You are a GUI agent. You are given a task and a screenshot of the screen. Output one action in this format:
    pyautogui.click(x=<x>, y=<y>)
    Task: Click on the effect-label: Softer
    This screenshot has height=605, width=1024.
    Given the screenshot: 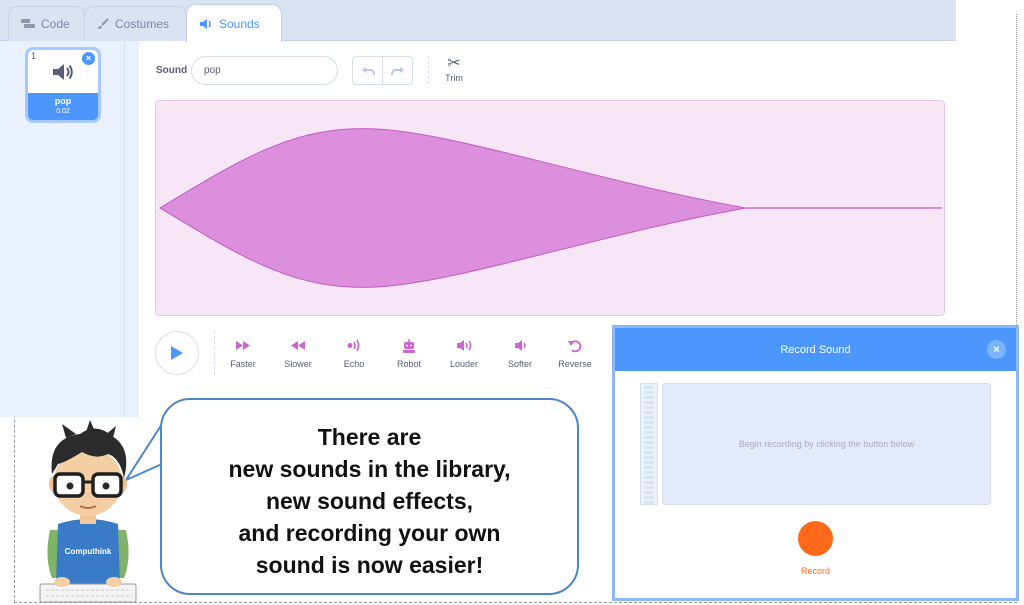 What is the action you would take?
    pyautogui.click(x=519, y=364)
    